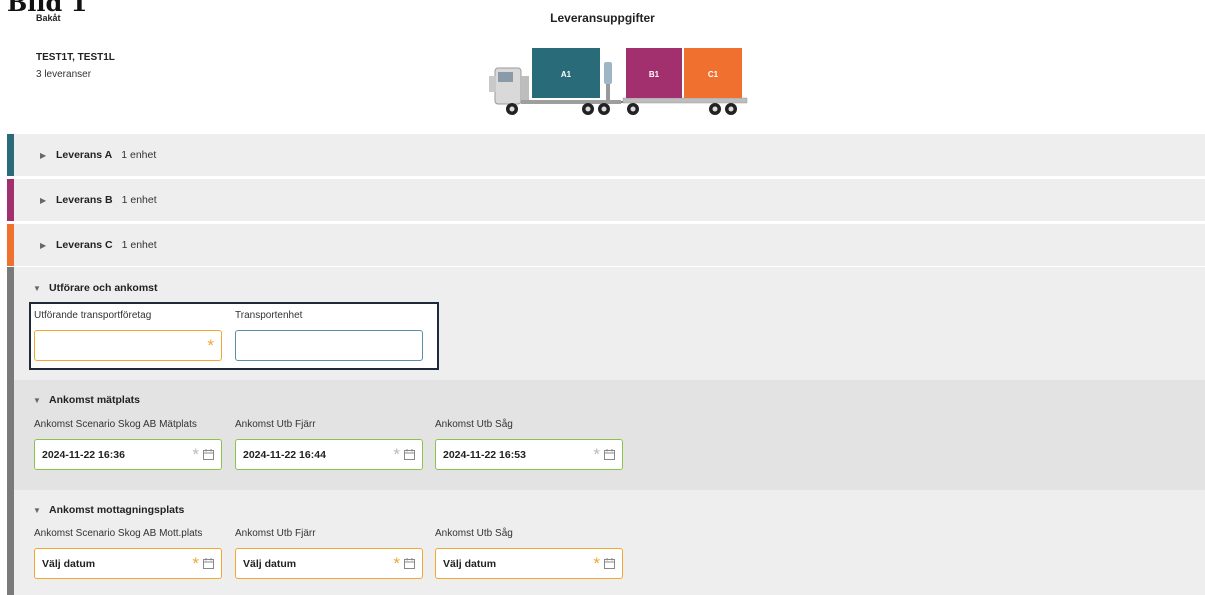 The width and height of the screenshot is (1205, 595). Describe the element at coordinates (93, 315) in the screenshot. I see `company-label: Utförande transportföretag` at that location.